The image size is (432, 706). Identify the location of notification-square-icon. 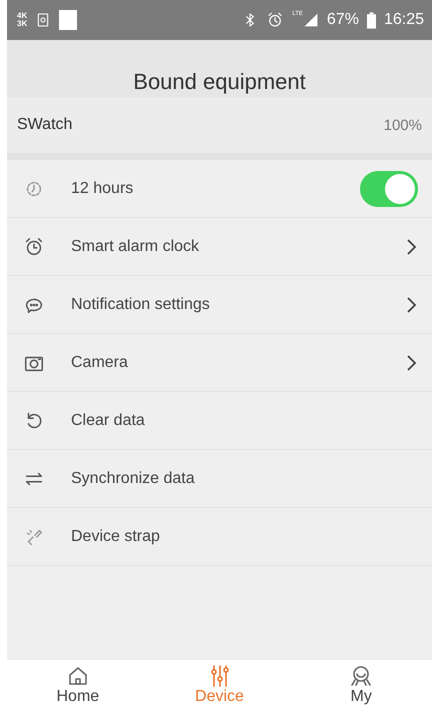
(68, 20).